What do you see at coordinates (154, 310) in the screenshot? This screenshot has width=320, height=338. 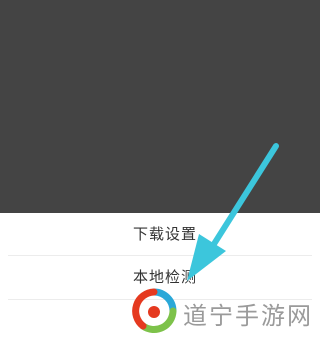 I see `swirl-logo-icon` at bounding box center [154, 310].